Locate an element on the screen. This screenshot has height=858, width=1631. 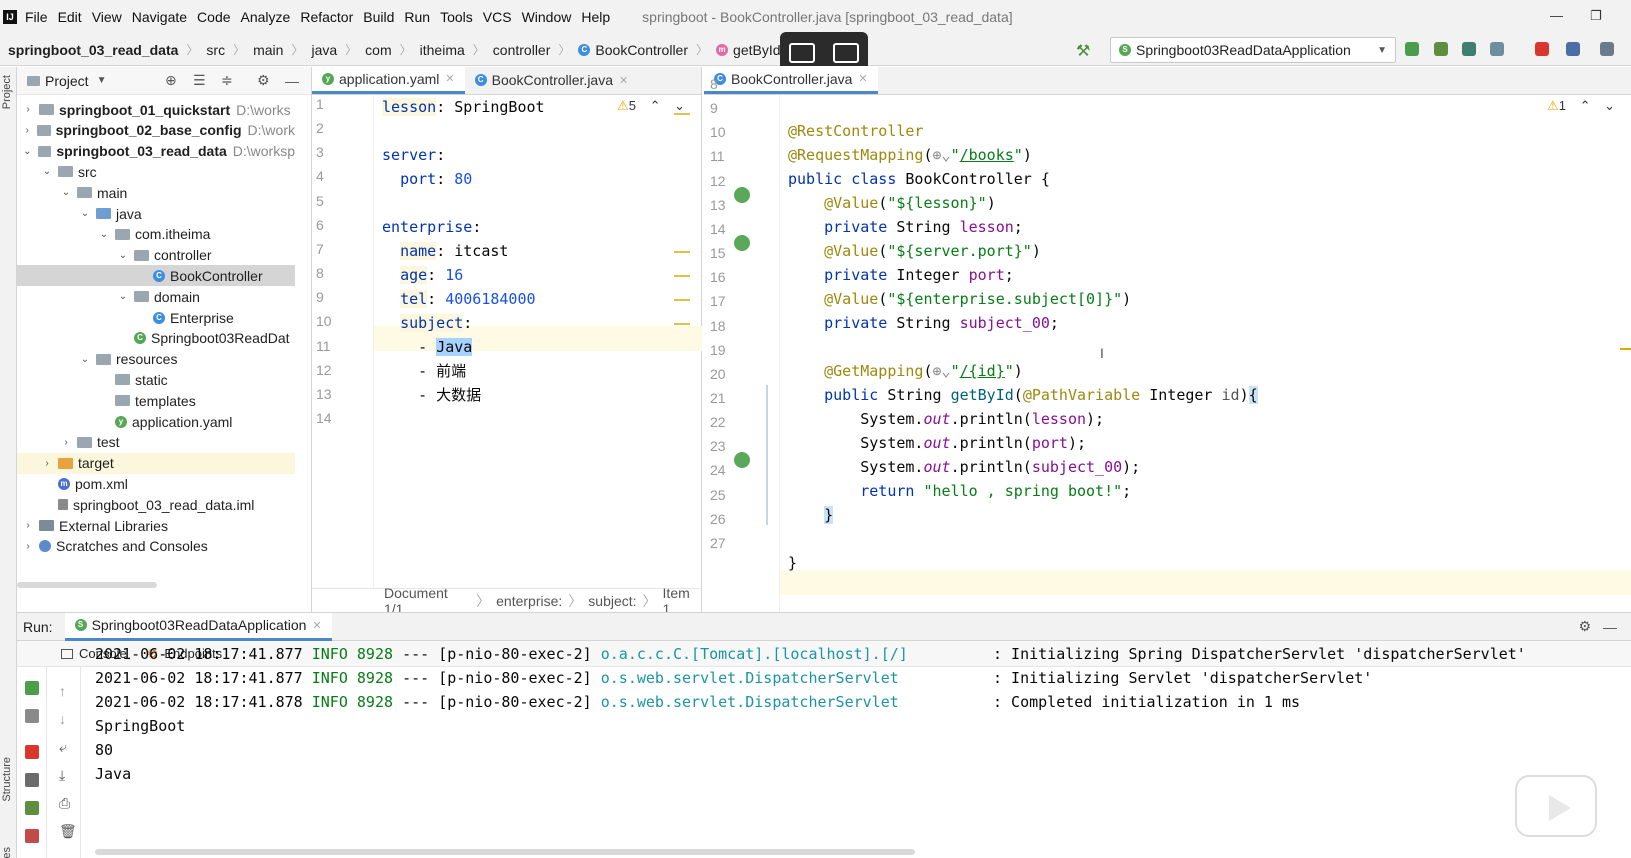
tree-node: › External Libraries is located at coordinates (156, 525).